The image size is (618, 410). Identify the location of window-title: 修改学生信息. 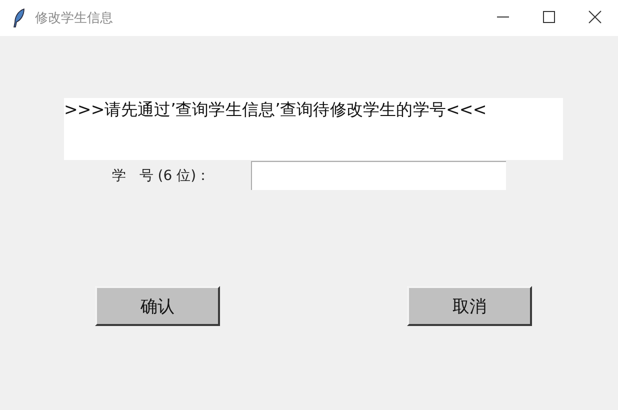
(74, 18).